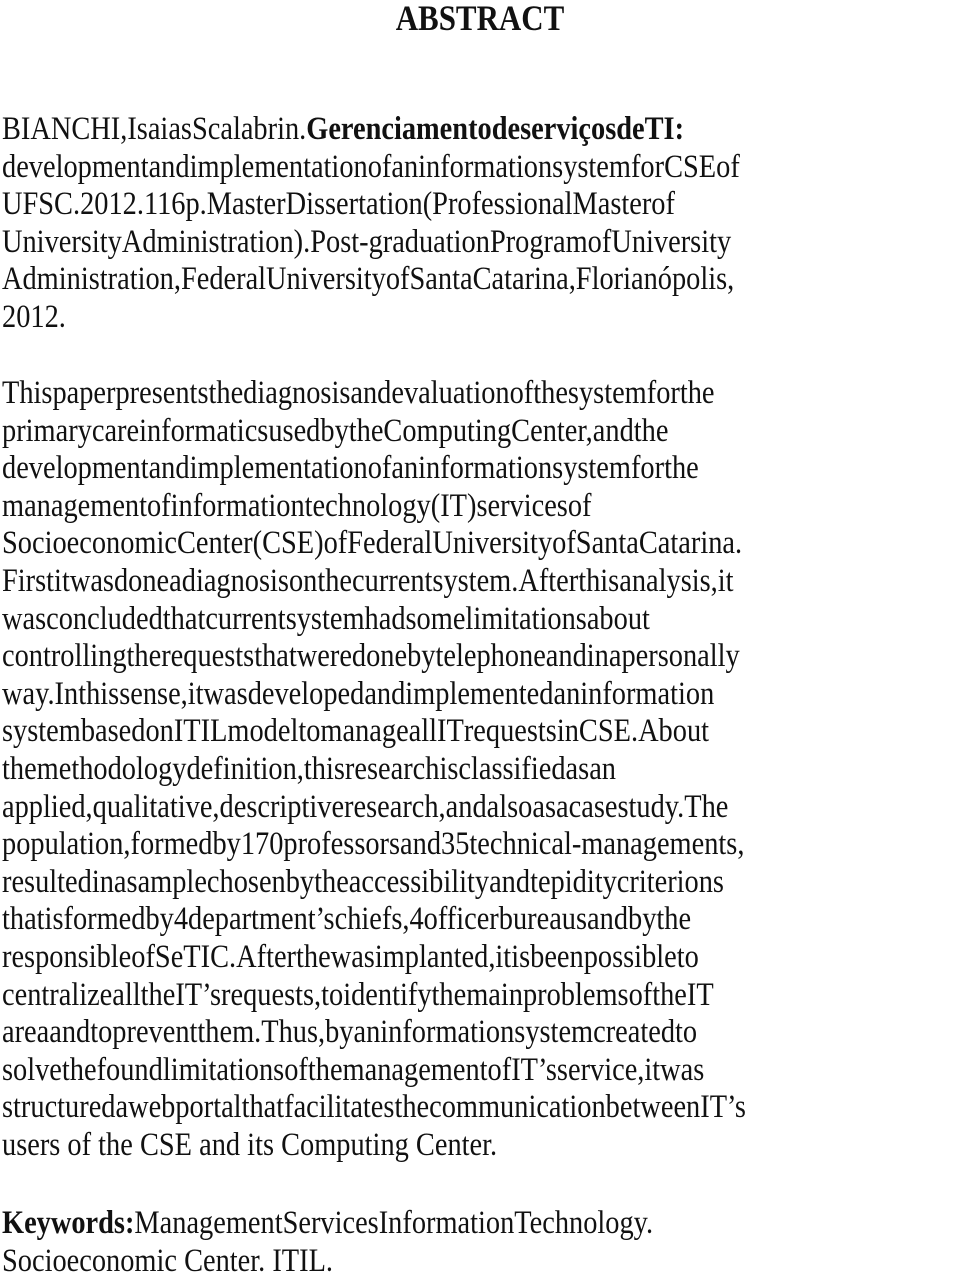 Image resolution: width=960 pixels, height=1280 pixels. What do you see at coordinates (455, 844) in the screenshot?
I see `abstract-word: 35` at bounding box center [455, 844].